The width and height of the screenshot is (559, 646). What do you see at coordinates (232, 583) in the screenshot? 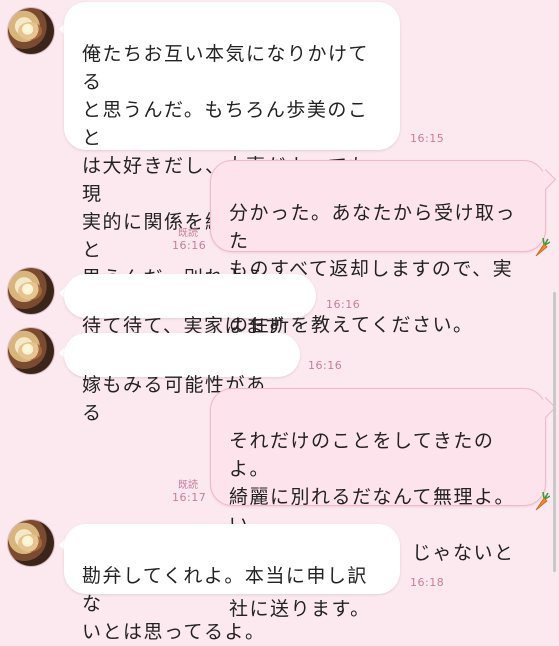
I see `message-bubble-incoming: 勘弁してくれよ。本当に申し訳な いとは思ってるよ。` at bounding box center [232, 583].